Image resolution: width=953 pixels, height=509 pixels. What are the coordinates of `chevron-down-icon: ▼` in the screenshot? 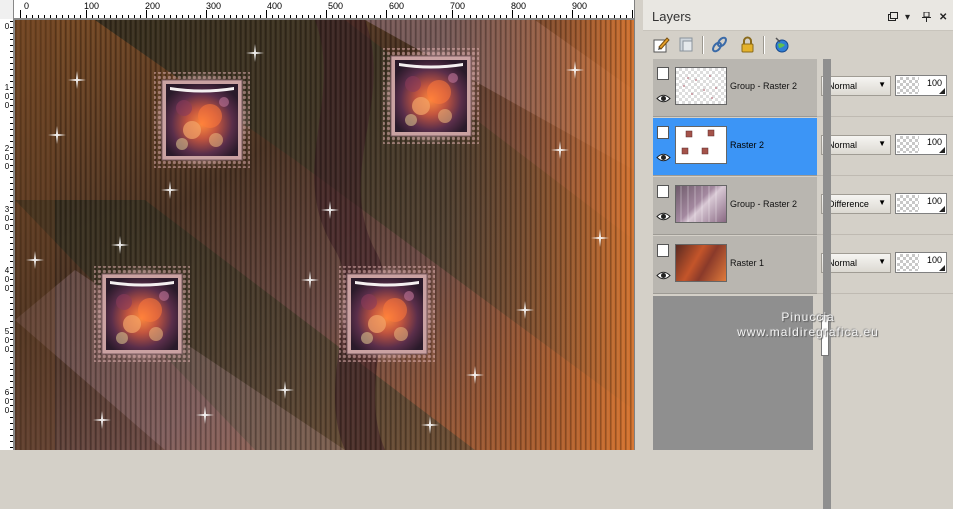 It's located at (882, 202).